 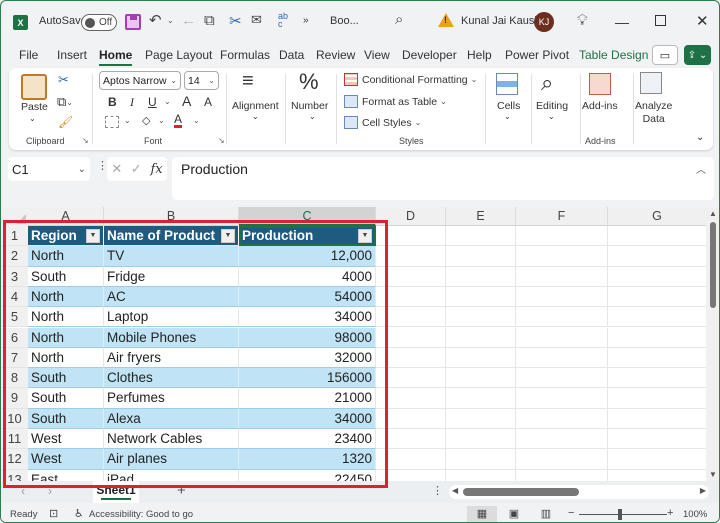 What do you see at coordinates (171, 216) in the screenshot?
I see `column-header-b: B` at bounding box center [171, 216].